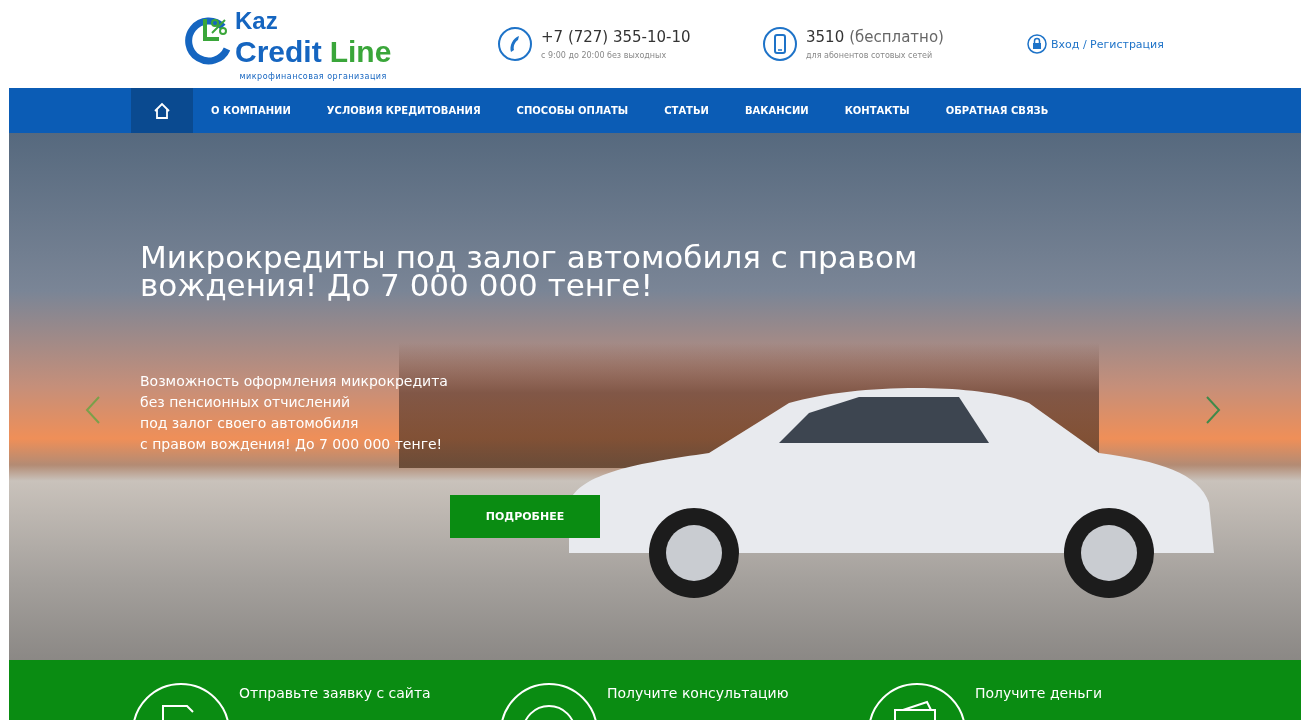  I want to click on hero-title: Микрокредиты под залог автомобиля с правом вождения! До 7 000 000 тенге!, so click(529, 271).